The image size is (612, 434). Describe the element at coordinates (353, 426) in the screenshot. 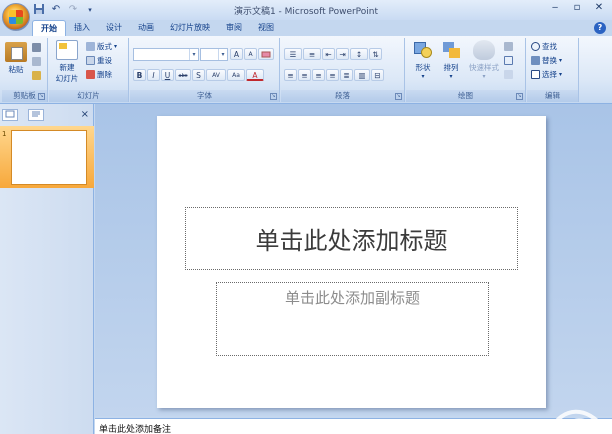

I see `notes-pane: 单击此处添加备注` at that location.